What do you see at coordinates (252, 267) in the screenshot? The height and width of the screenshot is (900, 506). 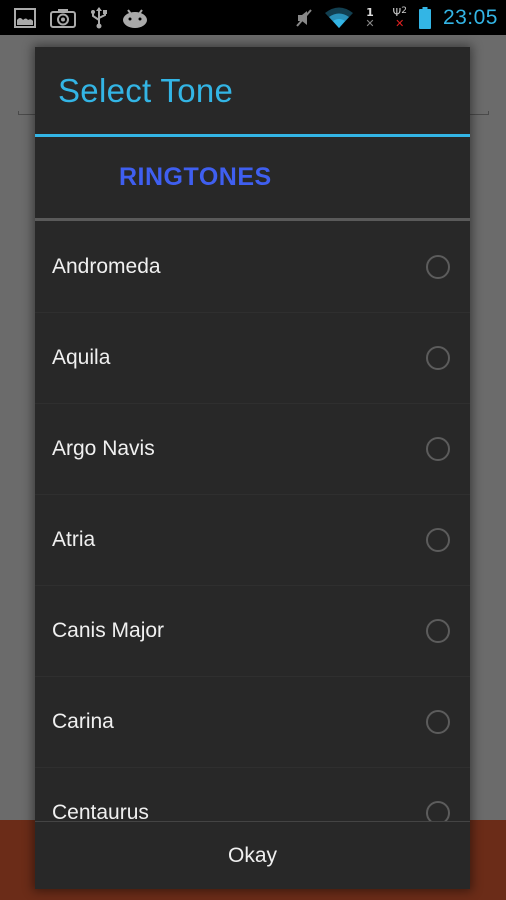 I see `ringtone-item-andromeda: Andromeda` at bounding box center [252, 267].